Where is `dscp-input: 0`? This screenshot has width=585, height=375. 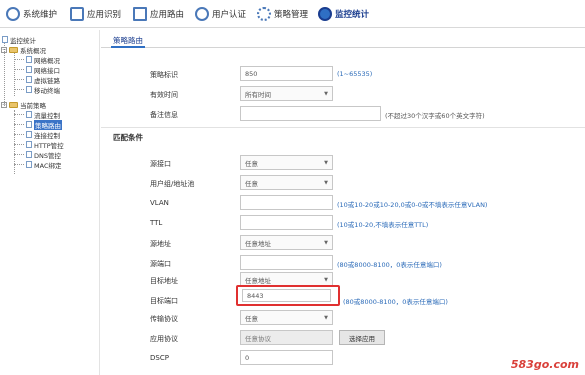
dscp-input: 0 is located at coordinates (286, 357).